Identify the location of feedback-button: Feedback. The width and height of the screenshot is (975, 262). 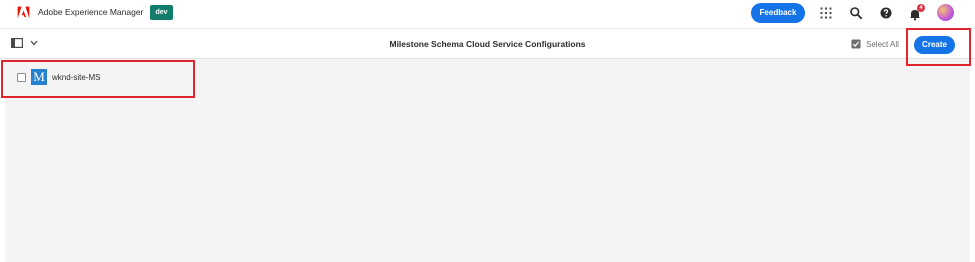
(778, 13).